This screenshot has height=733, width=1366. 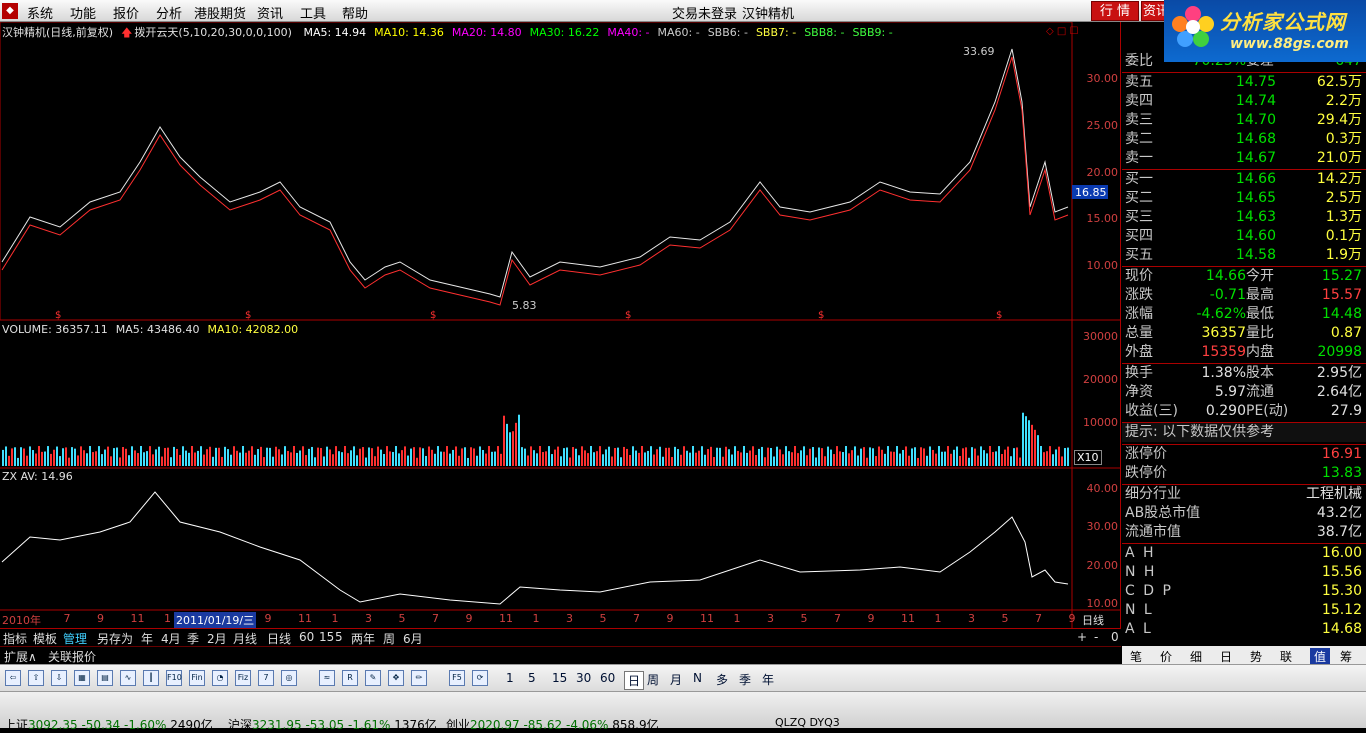 I want to click on period-button-2: 15, so click(x=559, y=678).